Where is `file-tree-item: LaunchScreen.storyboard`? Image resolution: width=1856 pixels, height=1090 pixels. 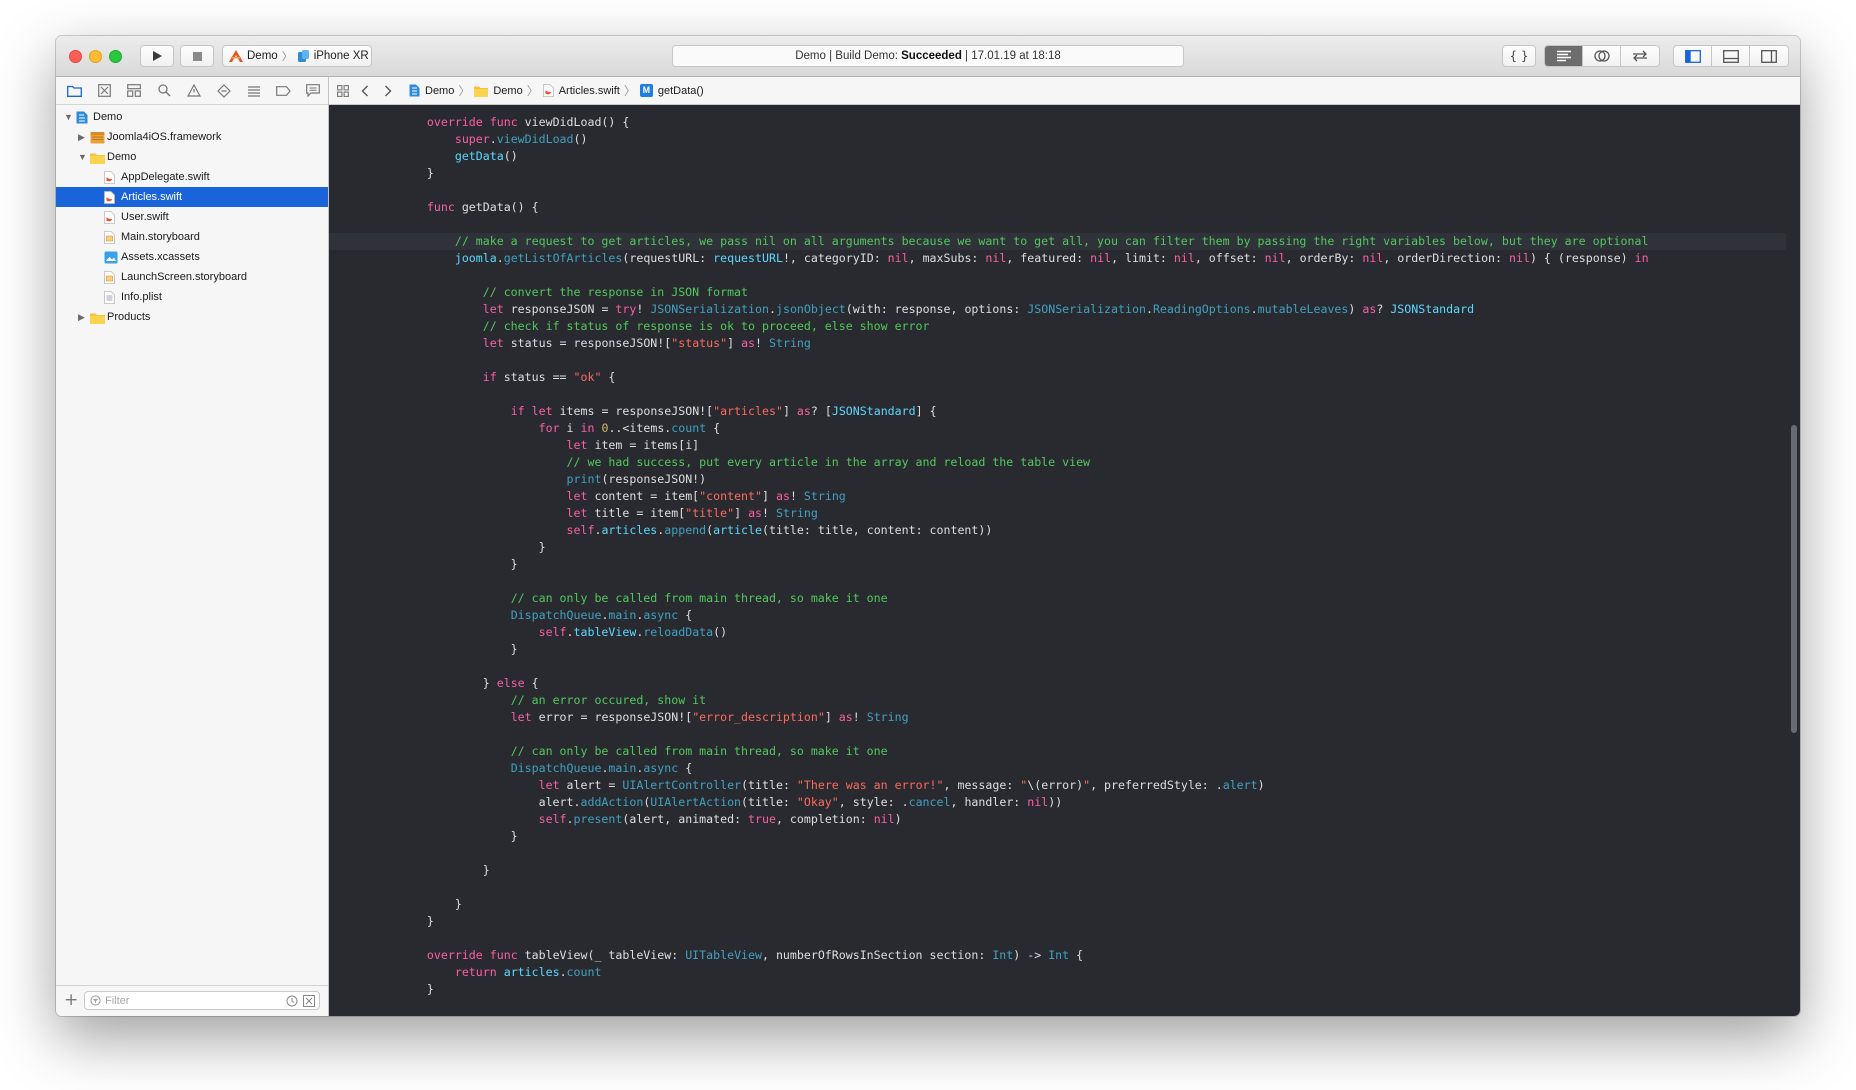
file-tree-item: LaunchScreen.storyboard is located at coordinates (192, 277).